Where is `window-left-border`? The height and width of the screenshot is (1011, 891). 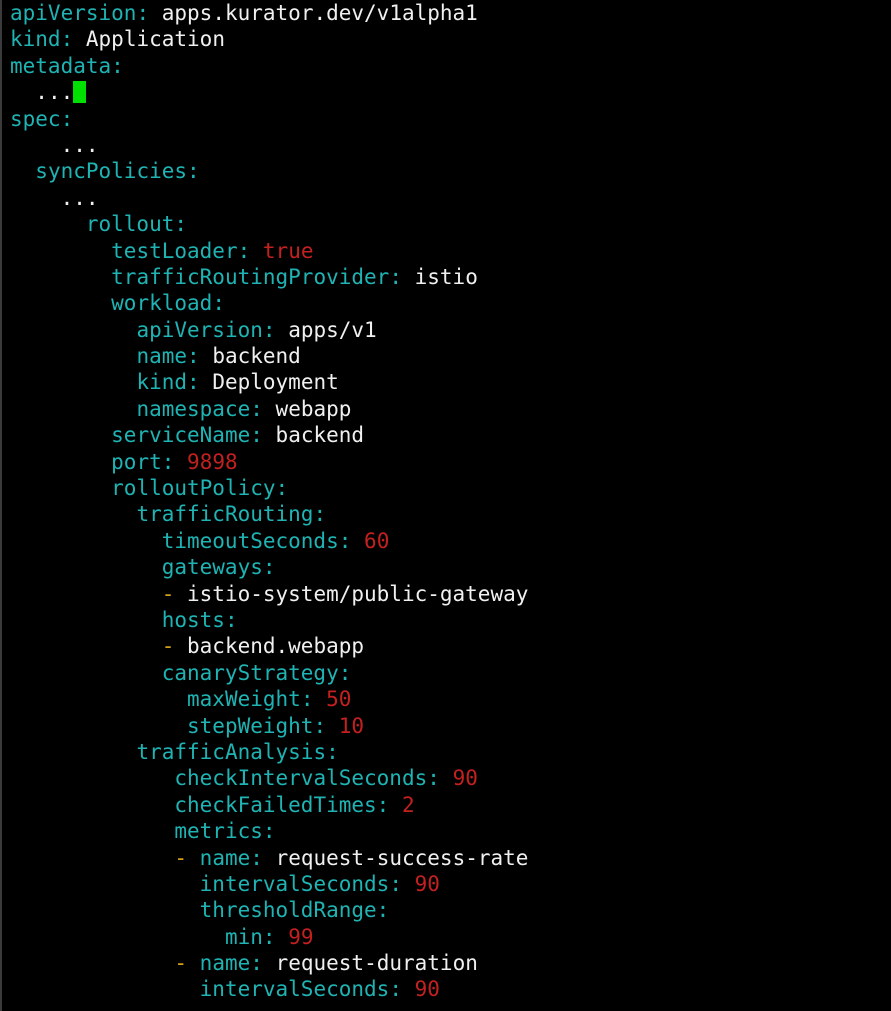 window-left-border is located at coordinates (1, 505).